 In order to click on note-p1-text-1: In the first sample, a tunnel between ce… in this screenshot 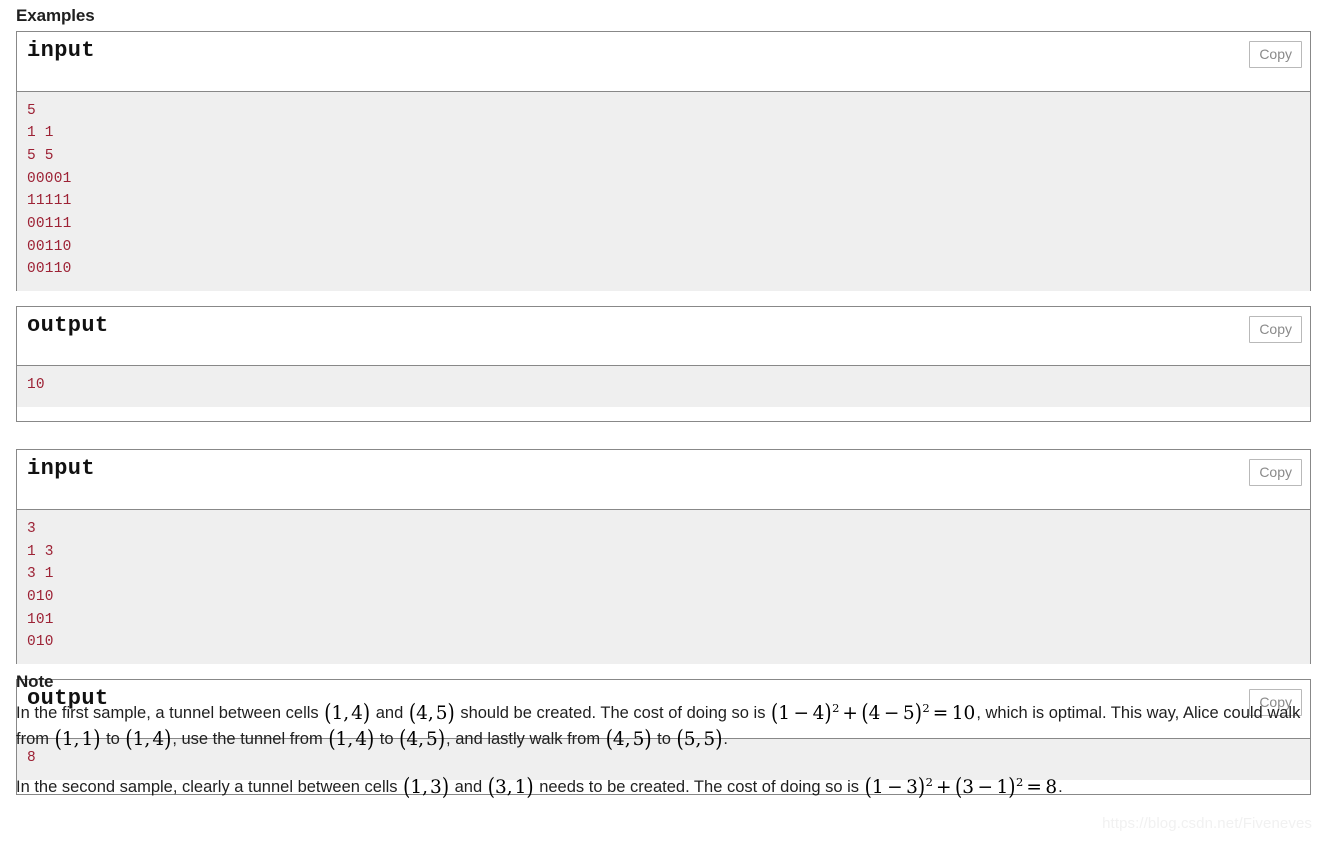, I will do `click(170, 713)`.